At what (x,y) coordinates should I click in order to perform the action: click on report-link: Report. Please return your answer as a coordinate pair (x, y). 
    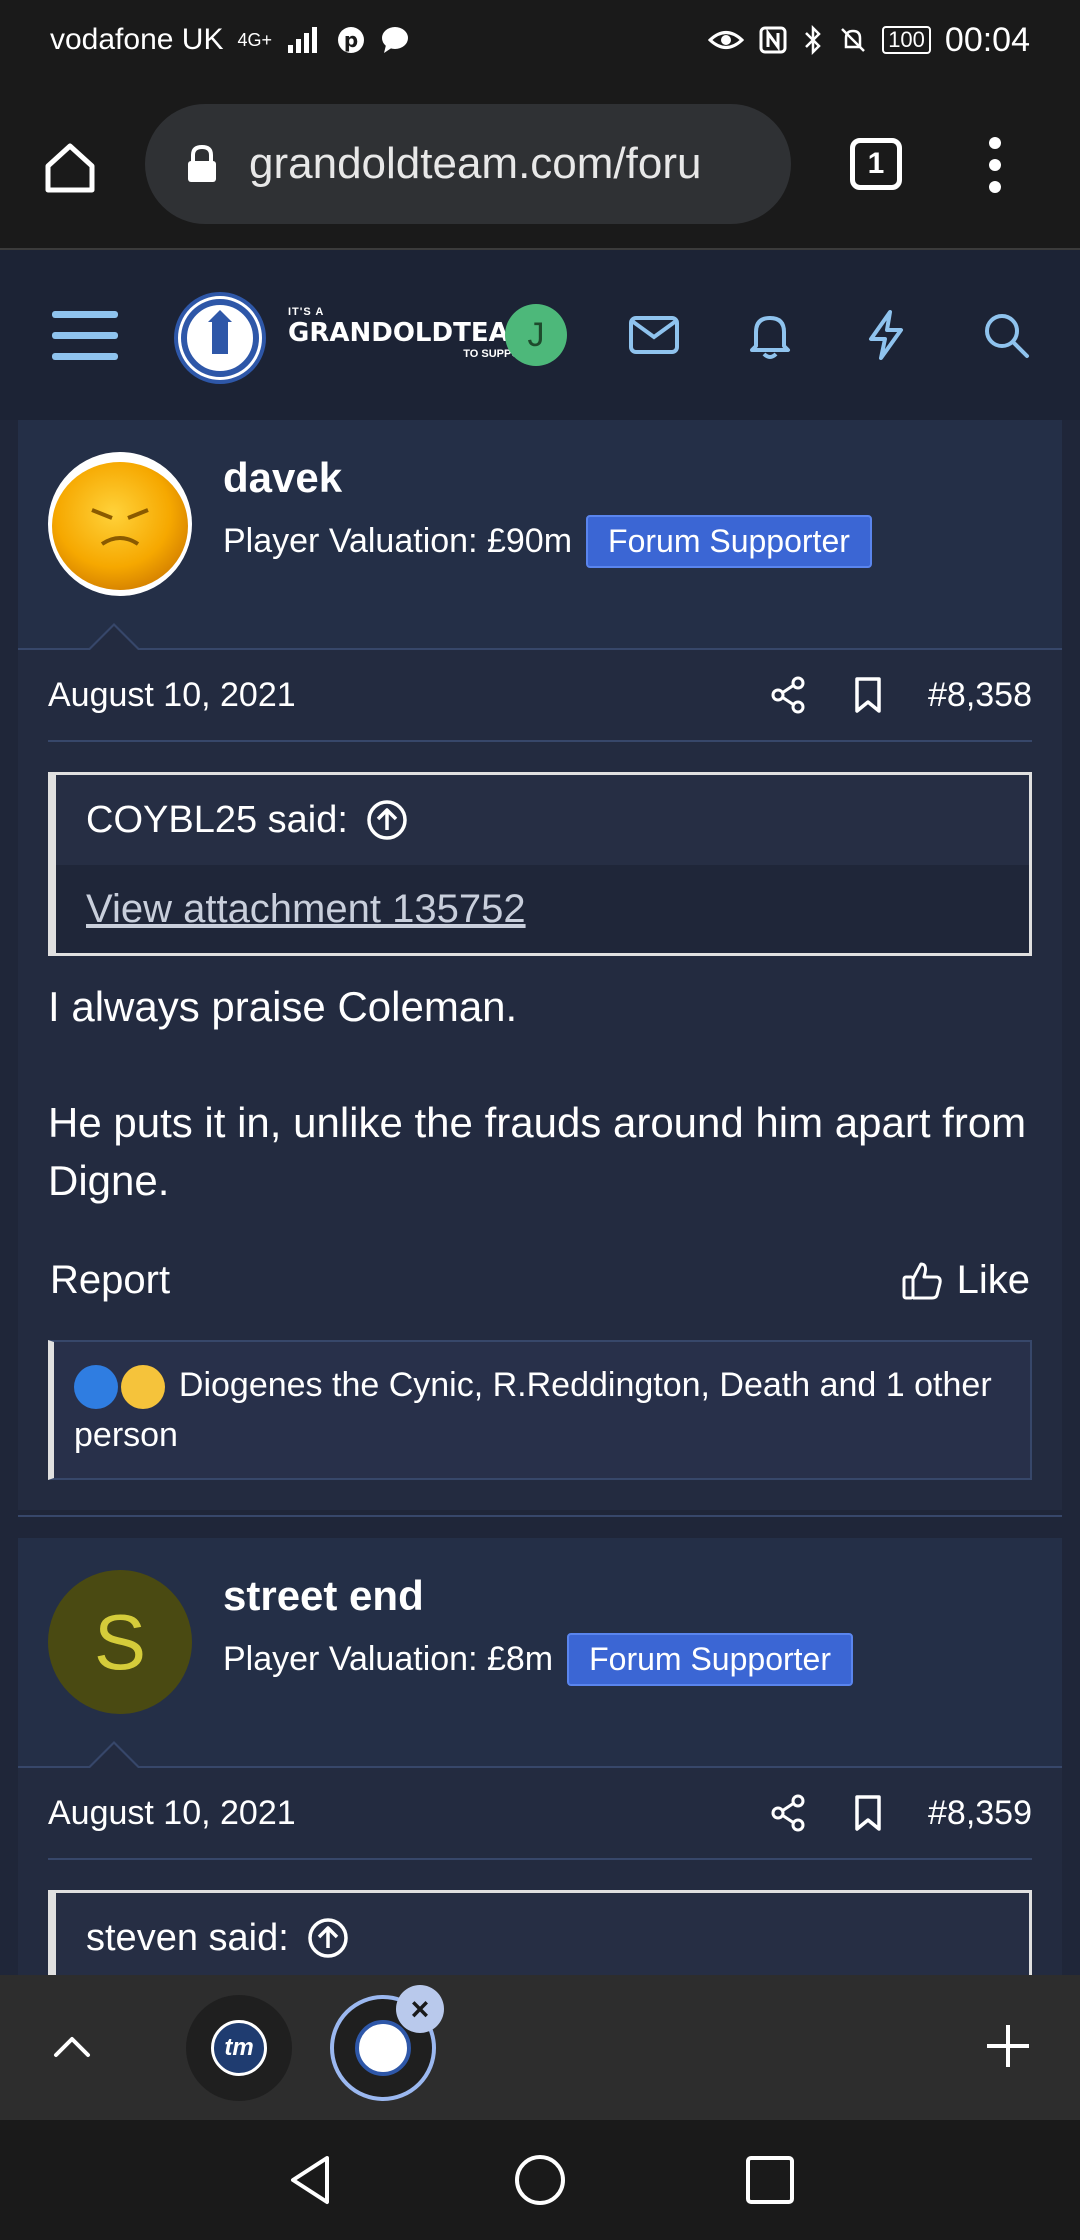
    Looking at the image, I should click on (110, 1280).